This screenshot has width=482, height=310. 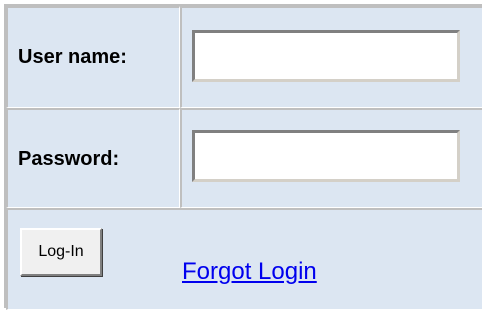 What do you see at coordinates (249, 272) in the screenshot?
I see `forgot-login-link: Forgot Login` at bounding box center [249, 272].